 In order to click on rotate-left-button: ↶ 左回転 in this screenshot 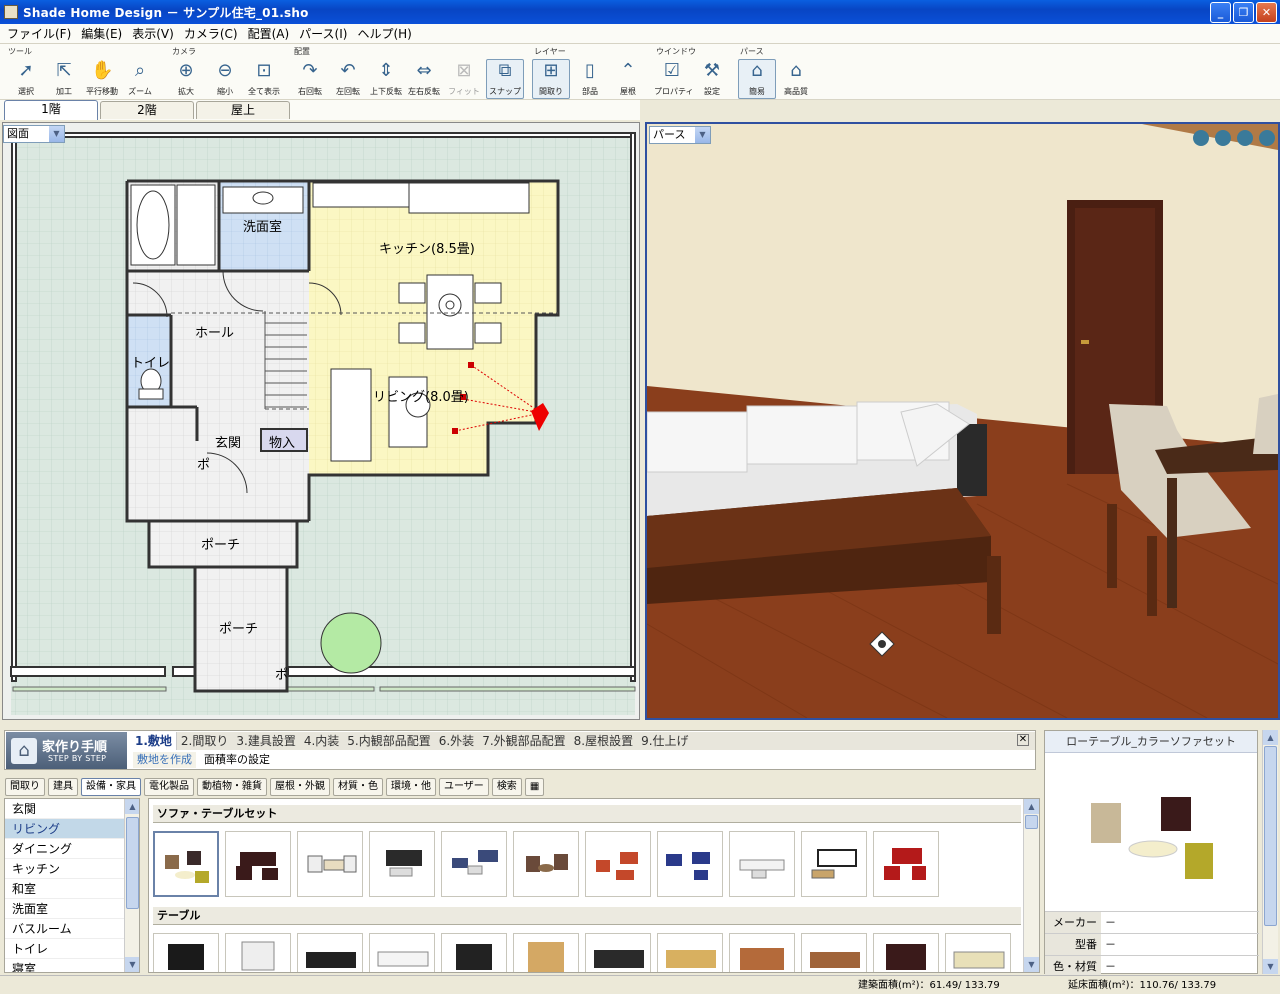, I will do `click(348, 80)`.